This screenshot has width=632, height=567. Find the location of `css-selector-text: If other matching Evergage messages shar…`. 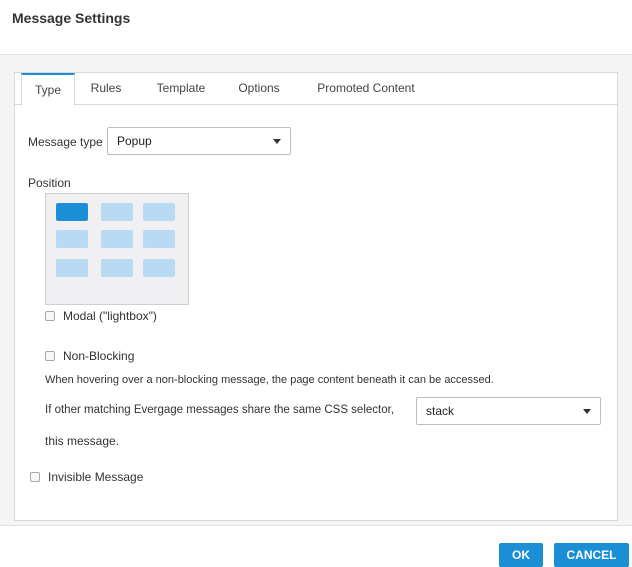

css-selector-text: If other matching Evergage messages shar… is located at coordinates (220, 410).